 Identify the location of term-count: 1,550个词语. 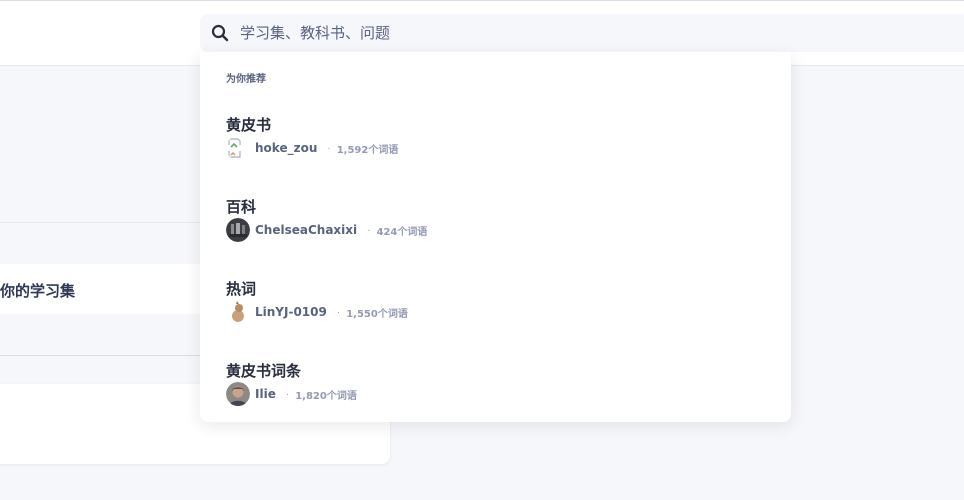
(377, 314).